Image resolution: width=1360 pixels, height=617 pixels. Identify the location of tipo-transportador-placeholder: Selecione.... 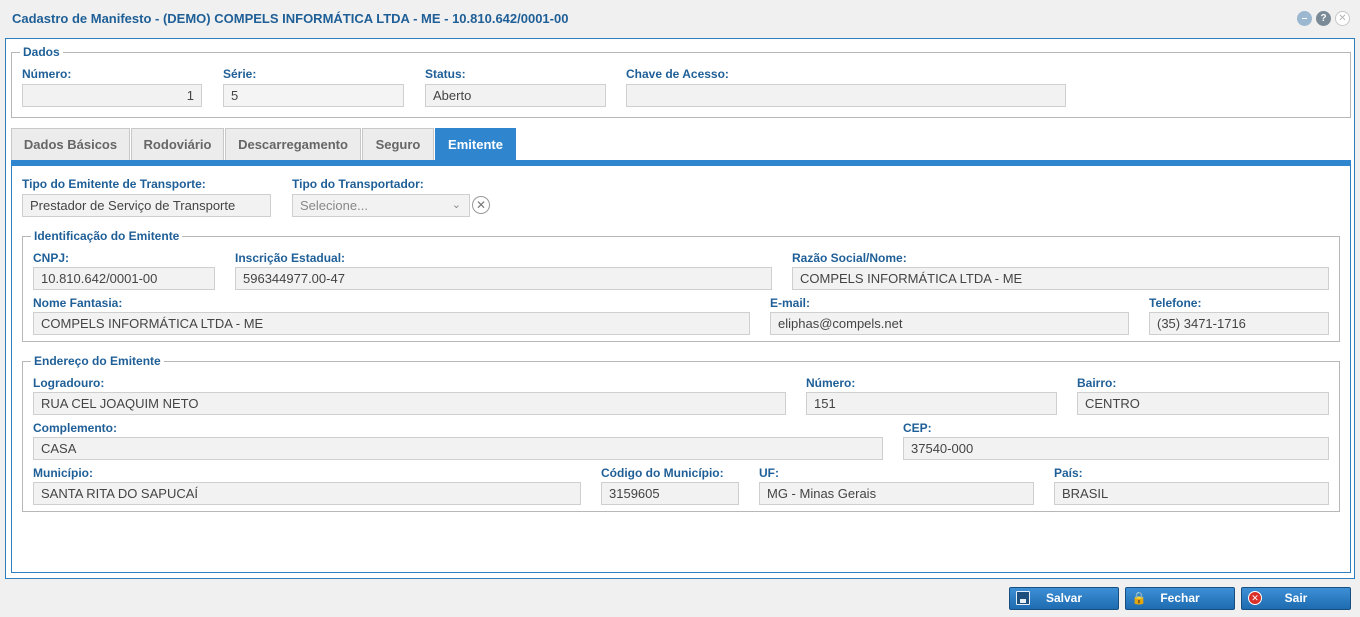
(334, 205).